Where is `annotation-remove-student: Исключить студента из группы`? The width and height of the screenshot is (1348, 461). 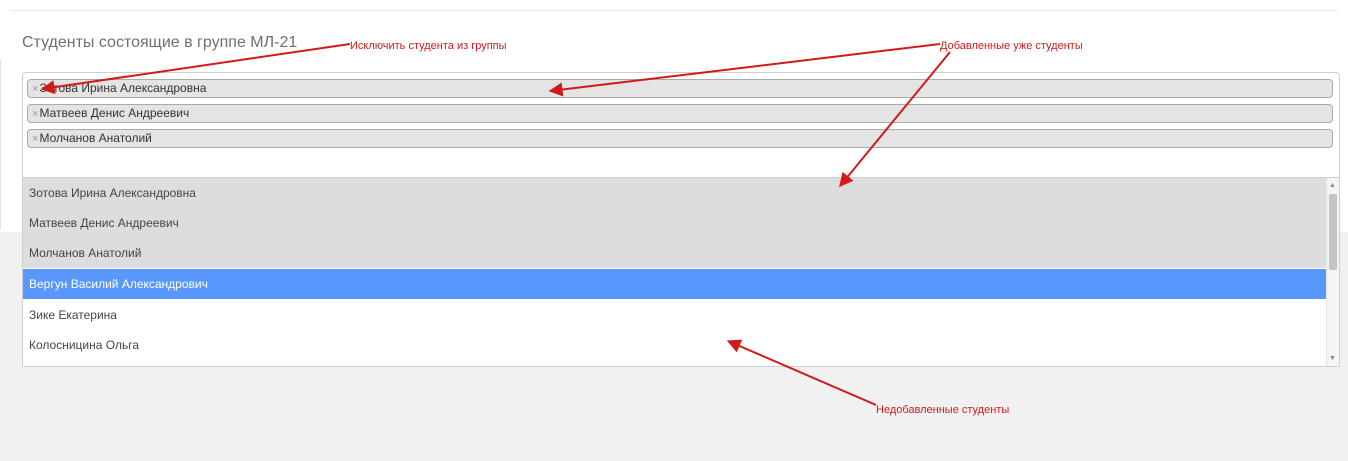
annotation-remove-student: Исключить студента из группы is located at coordinates (428, 46).